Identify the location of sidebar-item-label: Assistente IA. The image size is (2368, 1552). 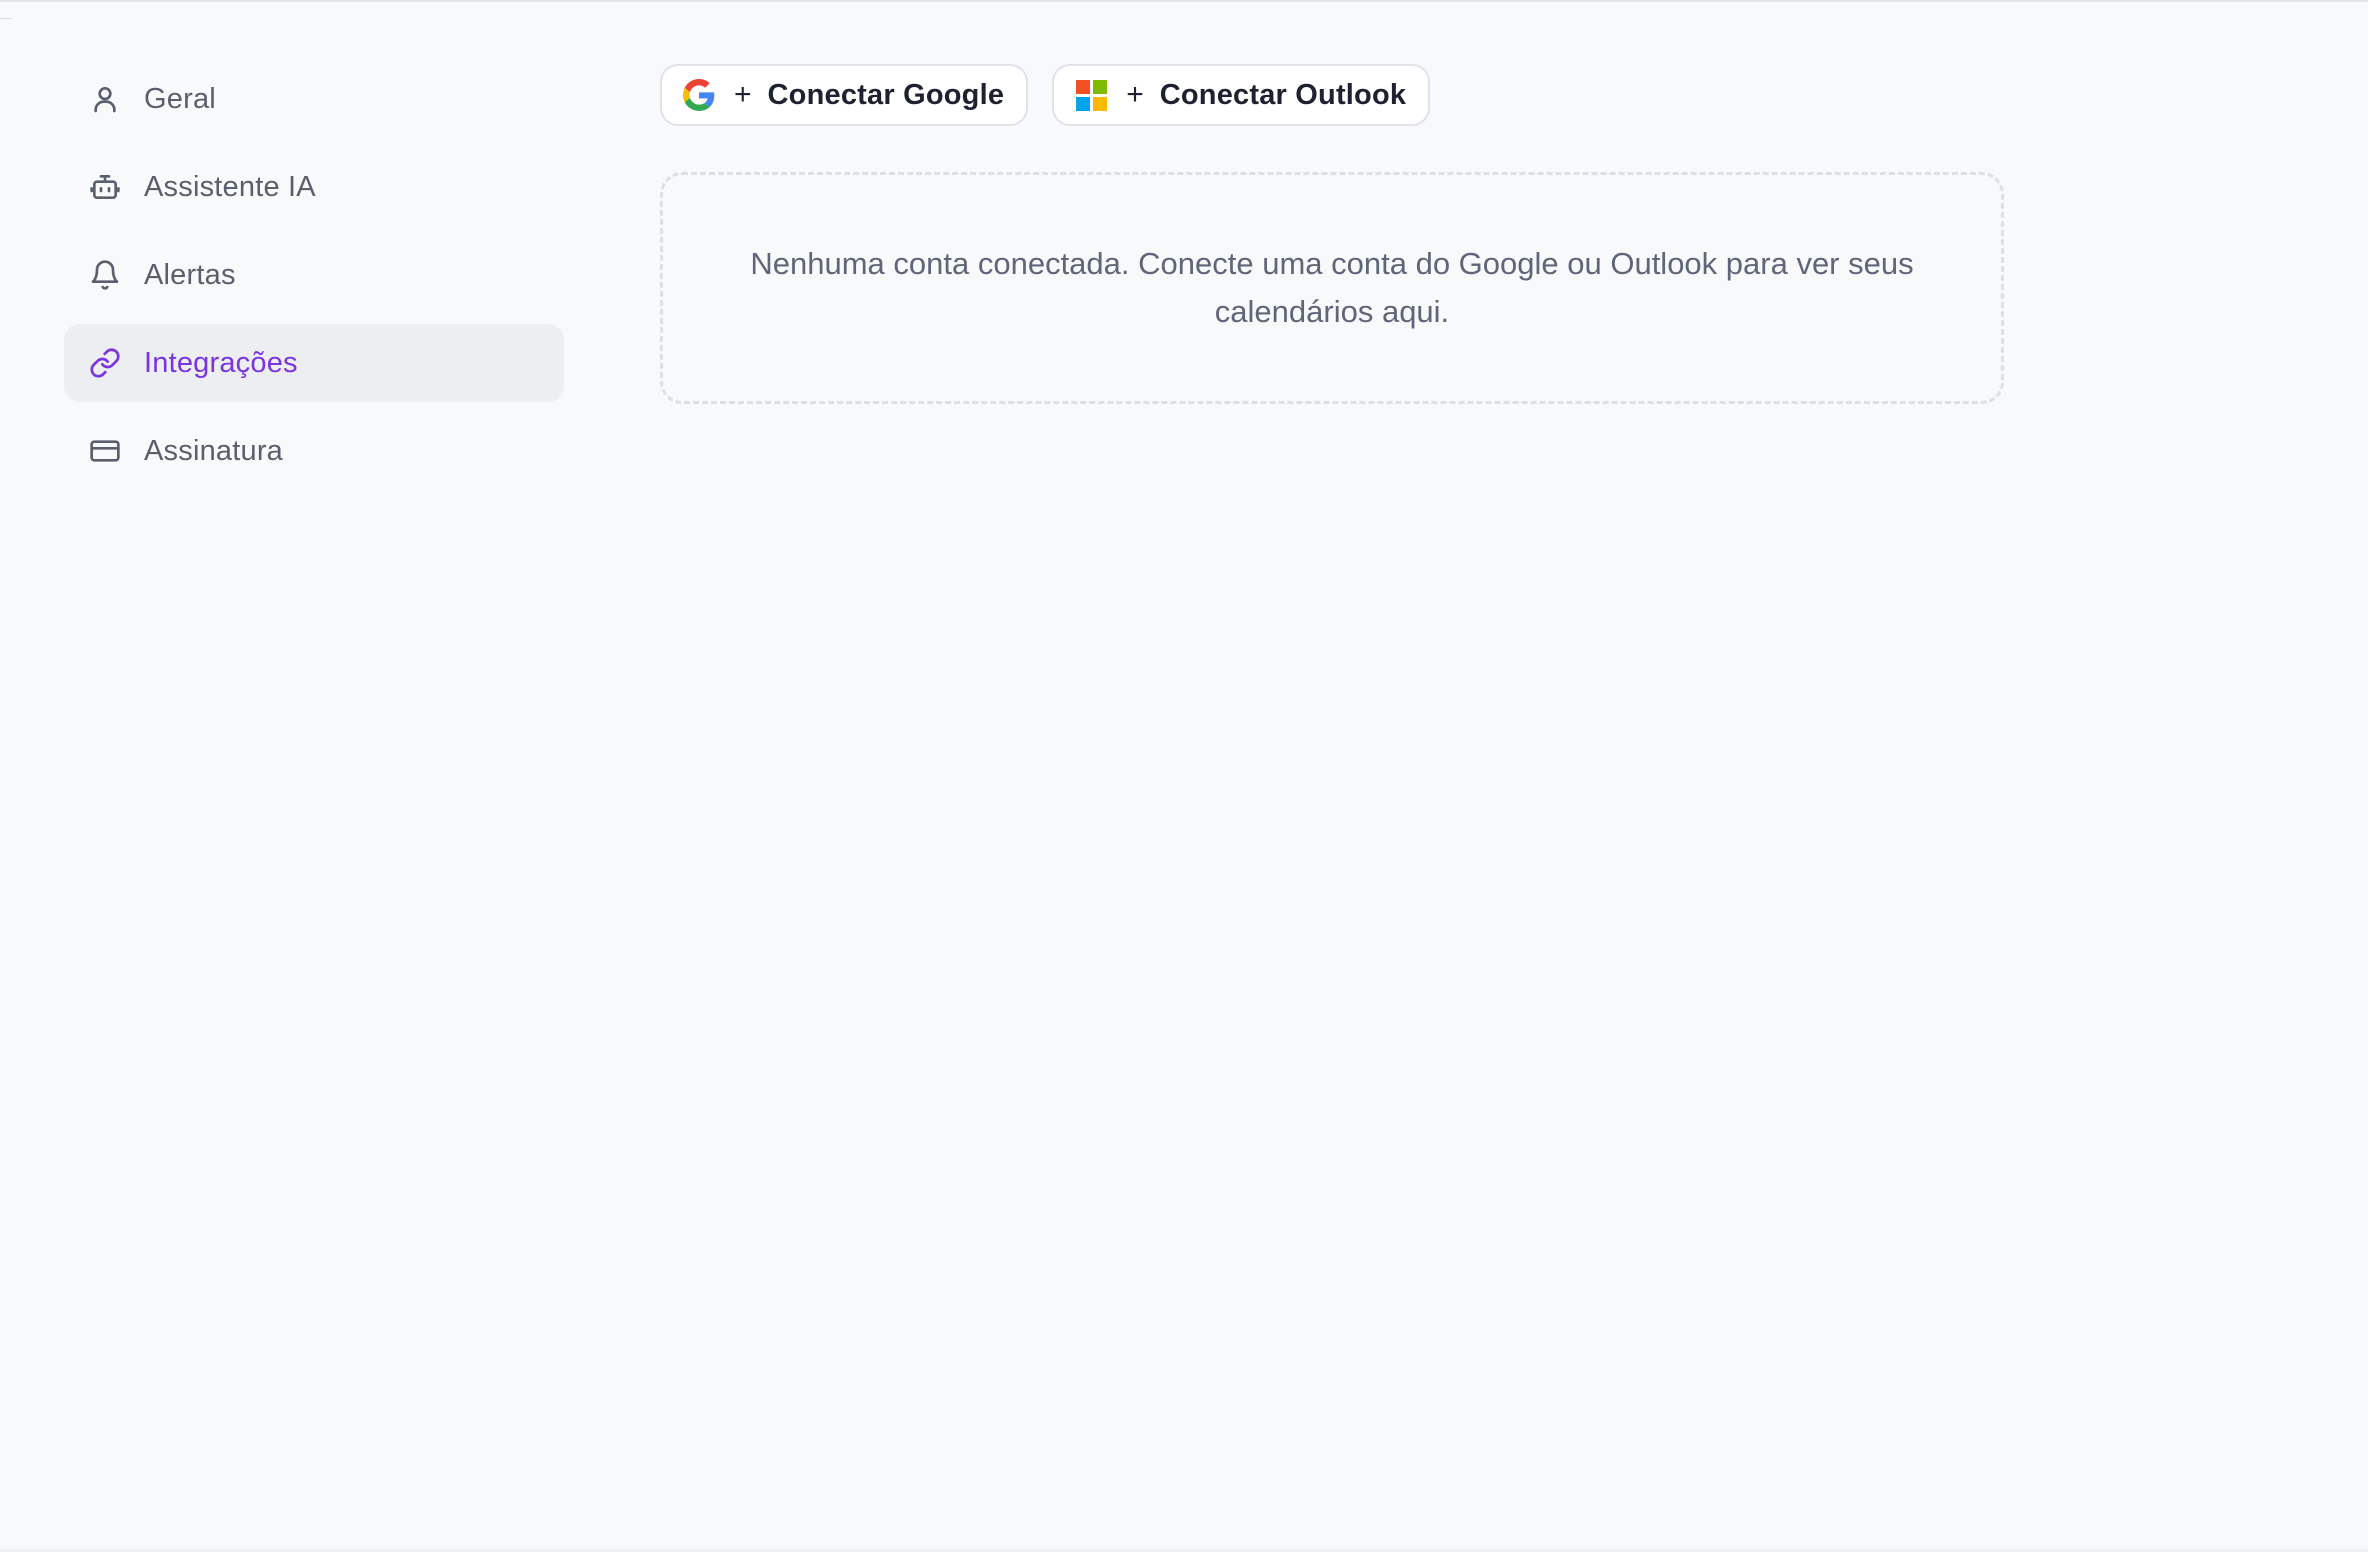
(230, 186).